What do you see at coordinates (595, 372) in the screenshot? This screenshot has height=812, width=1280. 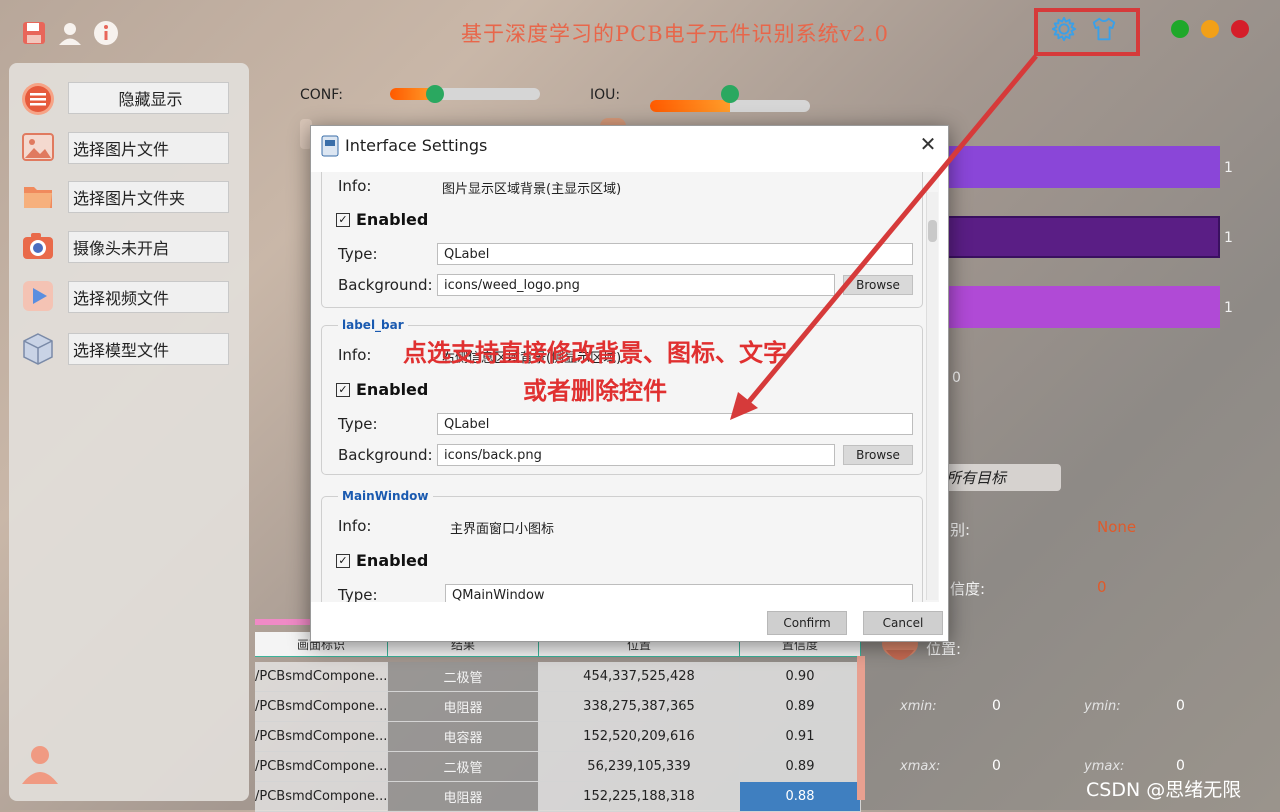 I see `annotation-text: 点选支持直接修改背景、图标、文字 或者删除控件` at bounding box center [595, 372].